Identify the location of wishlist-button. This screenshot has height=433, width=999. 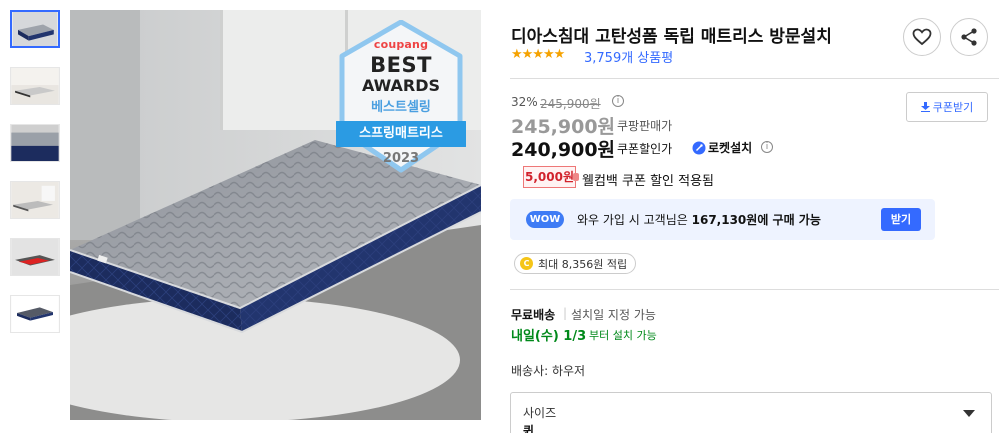
(922, 37).